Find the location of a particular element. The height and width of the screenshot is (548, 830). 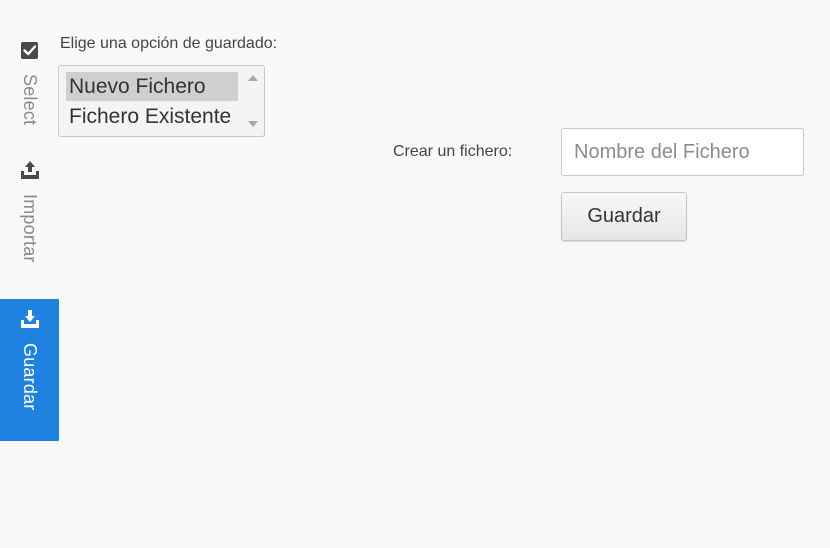

download-icon is located at coordinates (29, 319).